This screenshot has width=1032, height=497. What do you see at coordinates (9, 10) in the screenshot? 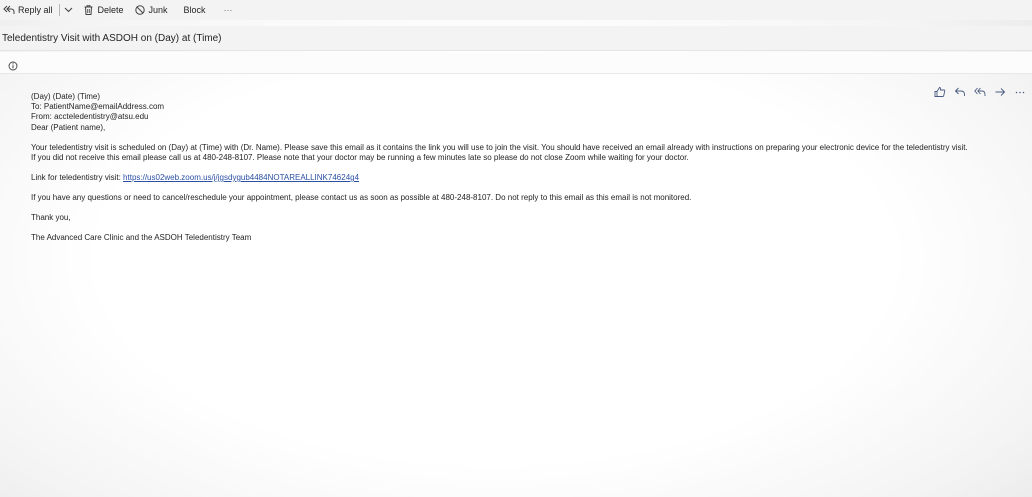
I see `reply-all-icon` at bounding box center [9, 10].